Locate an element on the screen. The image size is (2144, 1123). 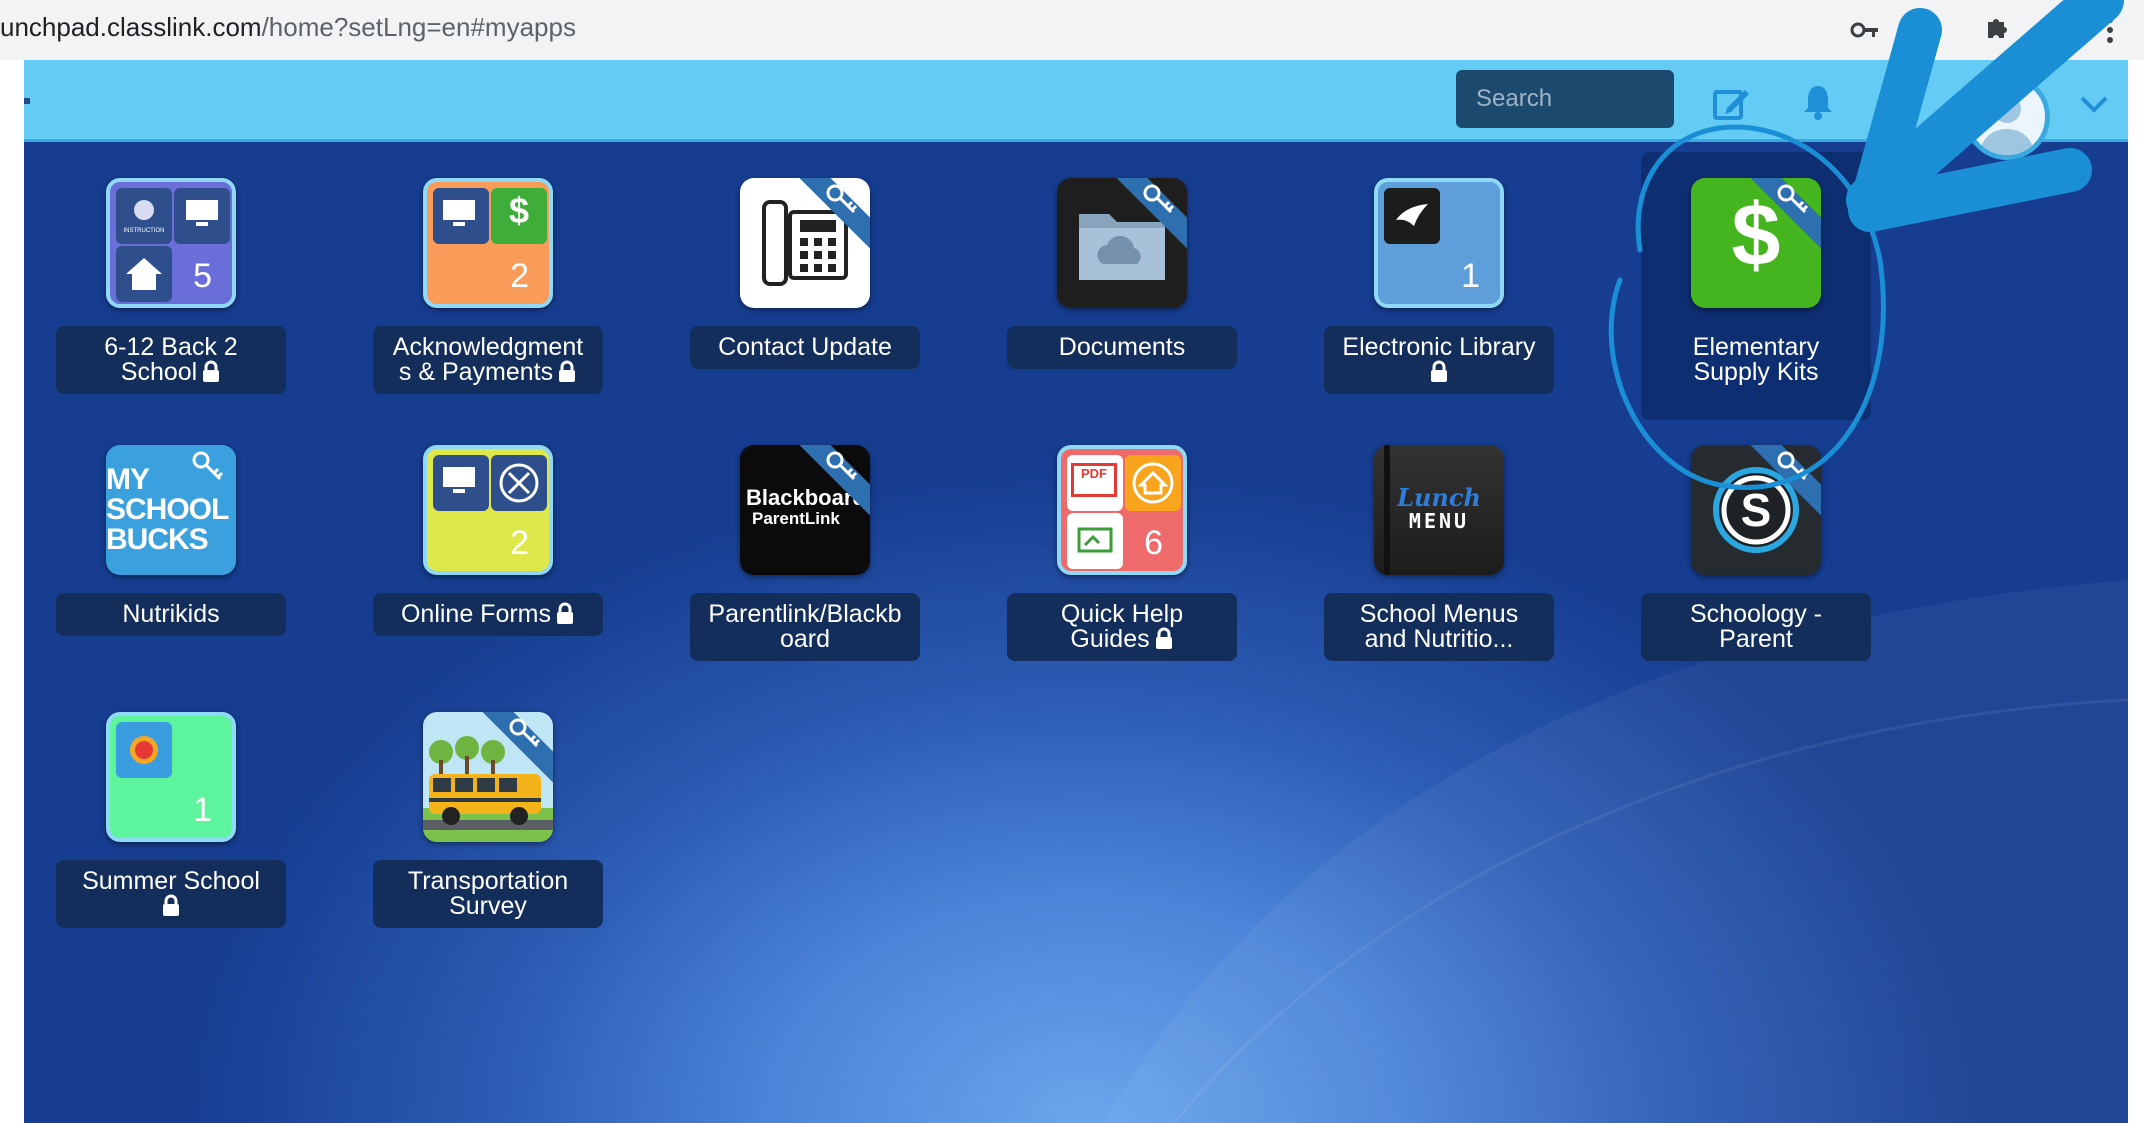
app-tile-online-forms: 2 Online Forms is located at coordinates (488, 550).